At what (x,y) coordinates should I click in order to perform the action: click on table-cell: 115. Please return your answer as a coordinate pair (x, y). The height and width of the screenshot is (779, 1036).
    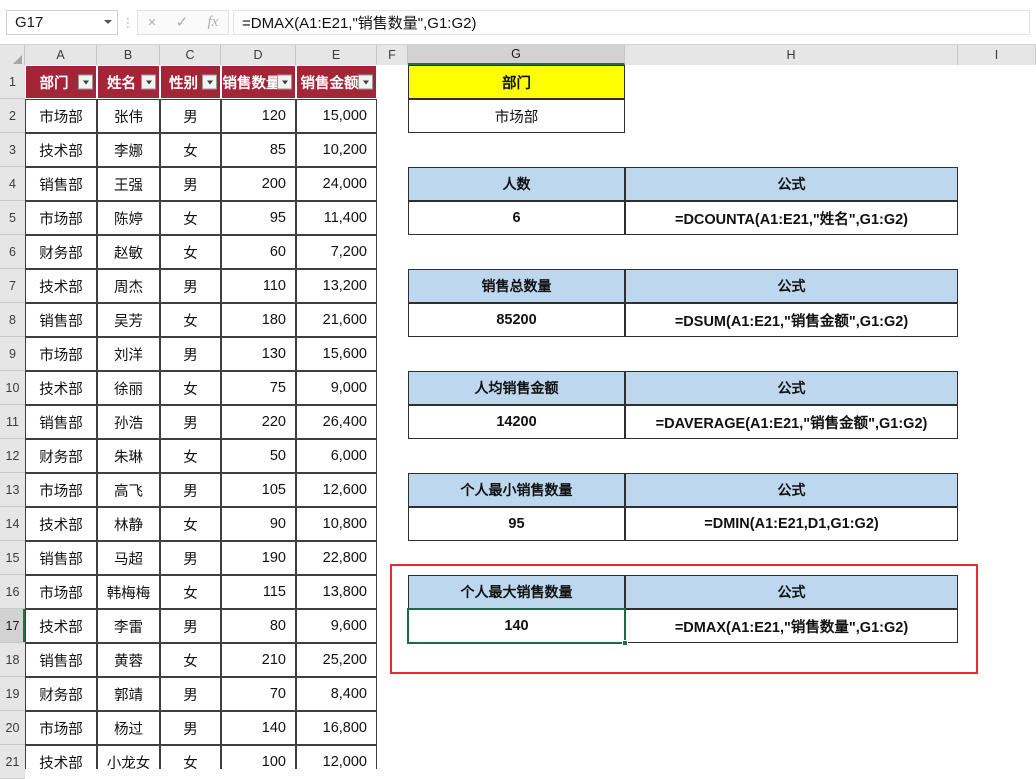
    Looking at the image, I should click on (258, 592).